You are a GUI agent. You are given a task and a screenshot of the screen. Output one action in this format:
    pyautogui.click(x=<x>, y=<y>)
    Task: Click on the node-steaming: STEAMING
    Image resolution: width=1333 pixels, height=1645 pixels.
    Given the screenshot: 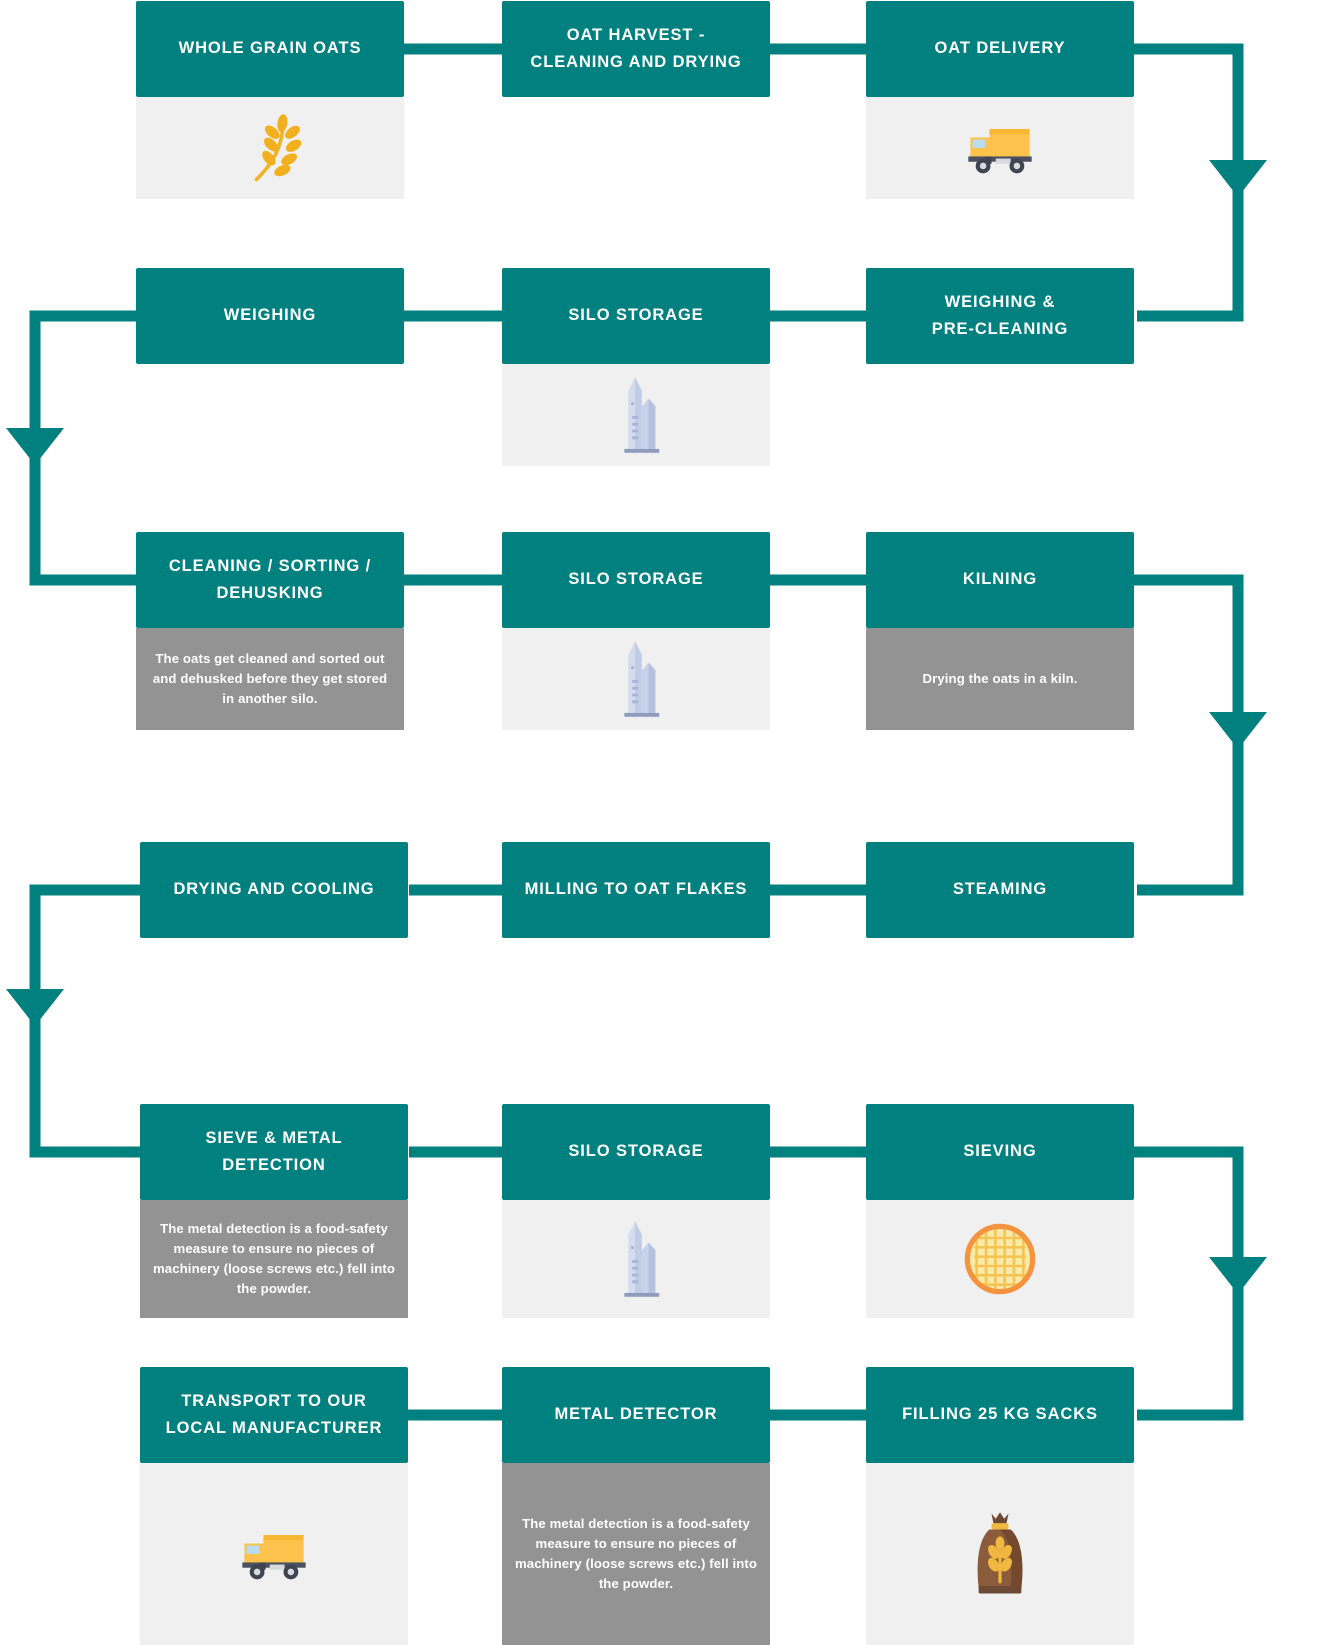 What is the action you would take?
    pyautogui.click(x=1000, y=890)
    